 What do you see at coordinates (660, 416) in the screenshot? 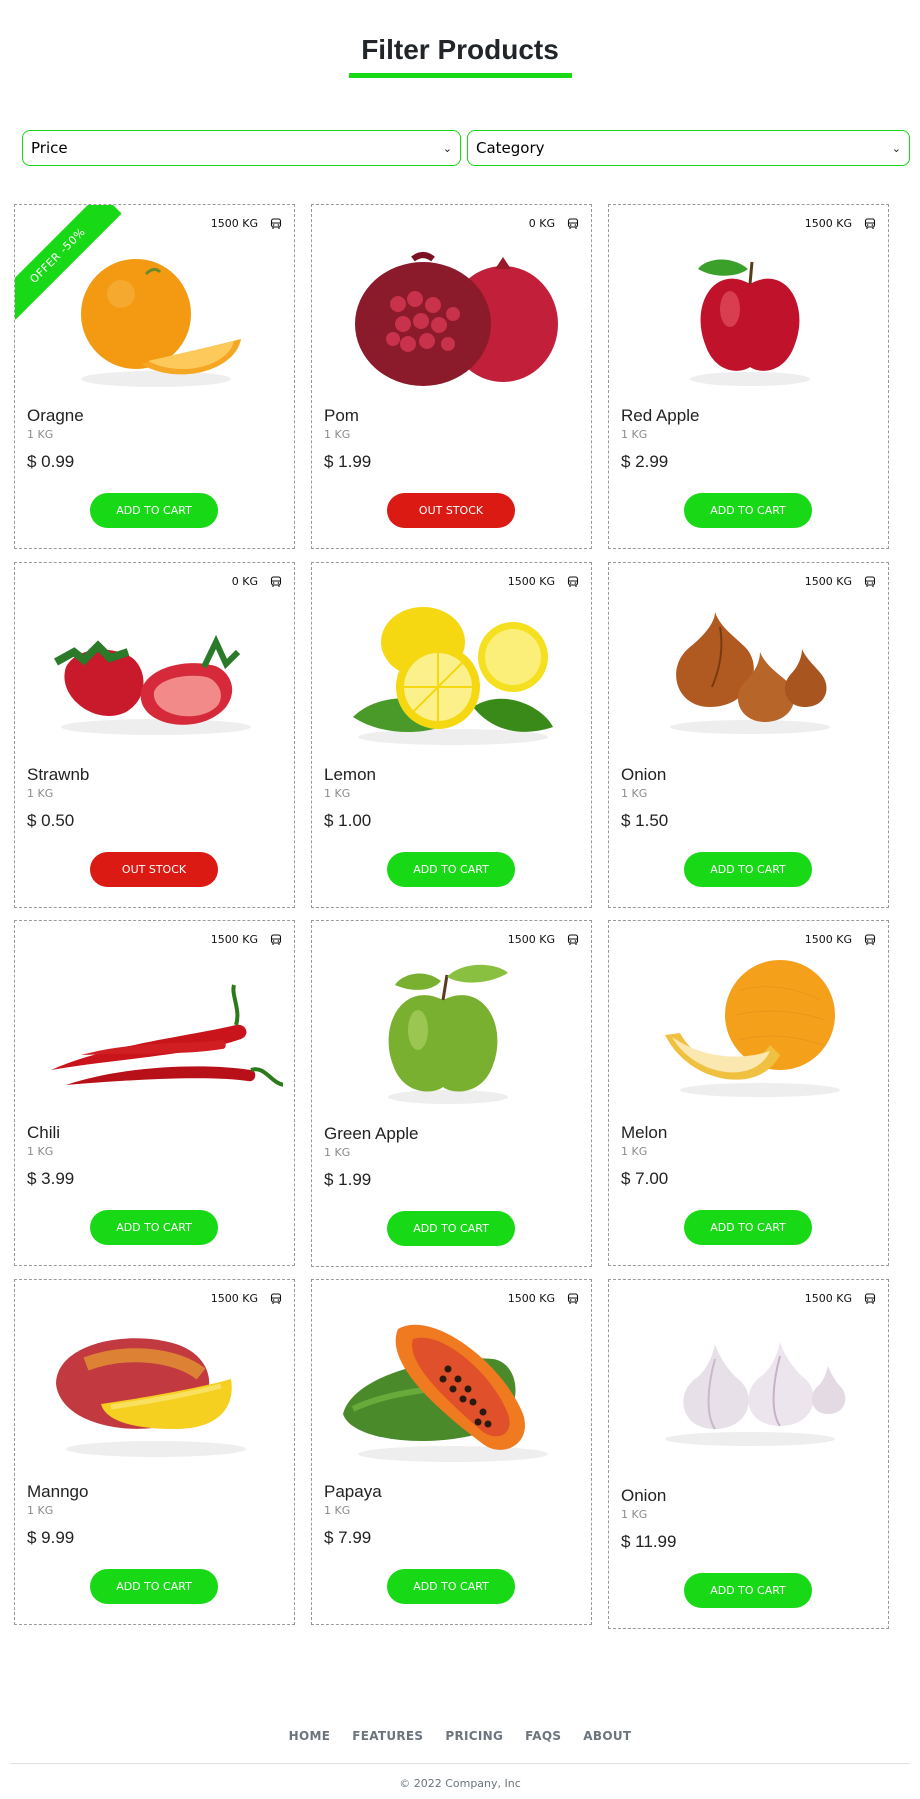
I see `product-name: Red Apple` at bounding box center [660, 416].